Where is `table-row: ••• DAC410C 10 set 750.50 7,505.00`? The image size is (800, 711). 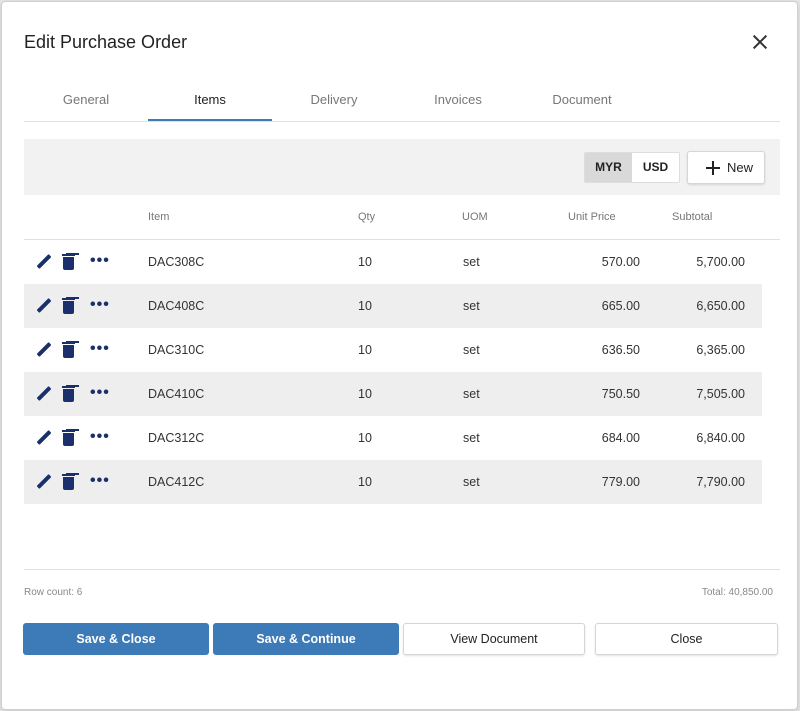
table-row: ••• DAC410C 10 set 750.50 7,505.00 is located at coordinates (393, 394).